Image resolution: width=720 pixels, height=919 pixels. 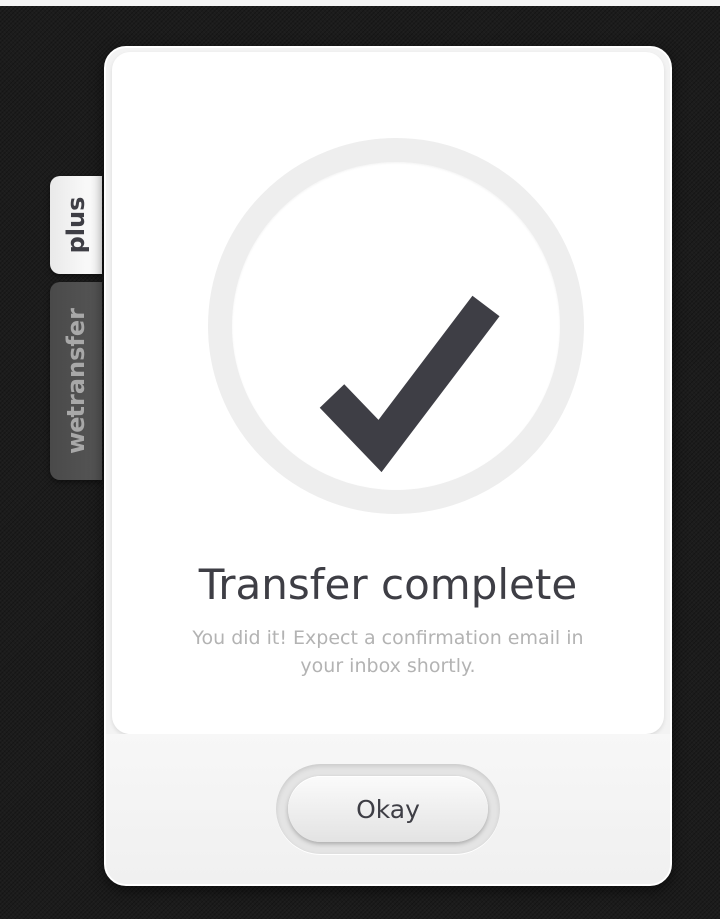 What do you see at coordinates (76, 363) in the screenshot?
I see `wetransfer-logo-suffix: transfer` at bounding box center [76, 363].